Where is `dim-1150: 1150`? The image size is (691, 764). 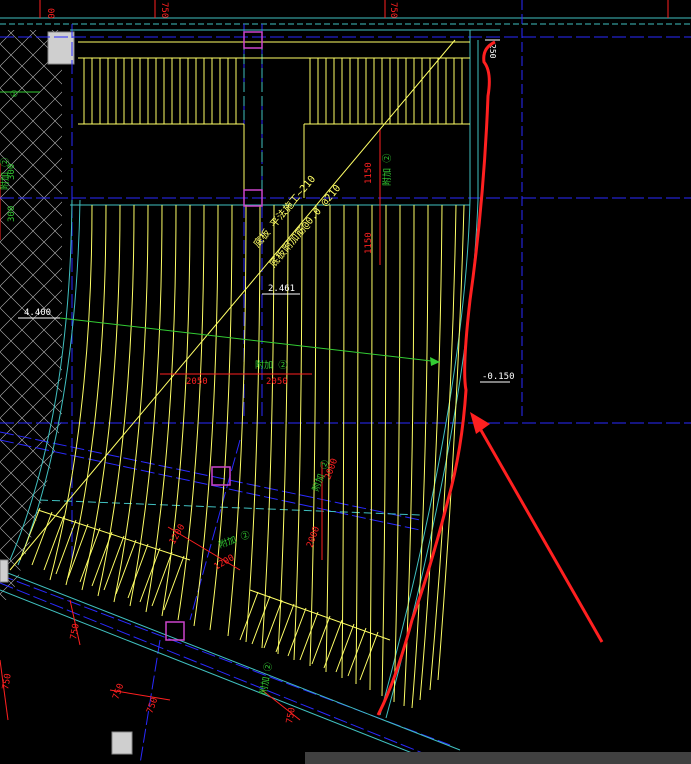 dim-1150: 1150 is located at coordinates (369, 173).